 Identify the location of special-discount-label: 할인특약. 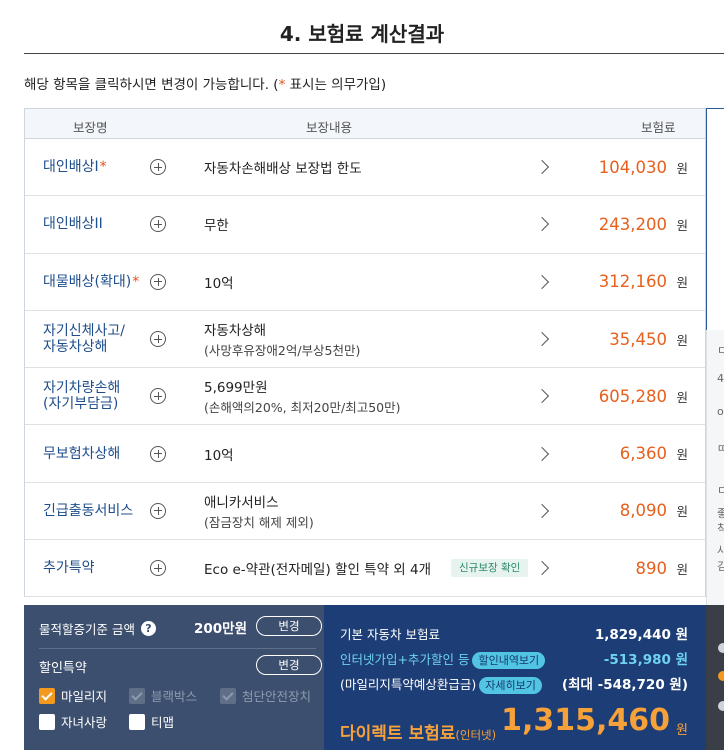
(63, 668).